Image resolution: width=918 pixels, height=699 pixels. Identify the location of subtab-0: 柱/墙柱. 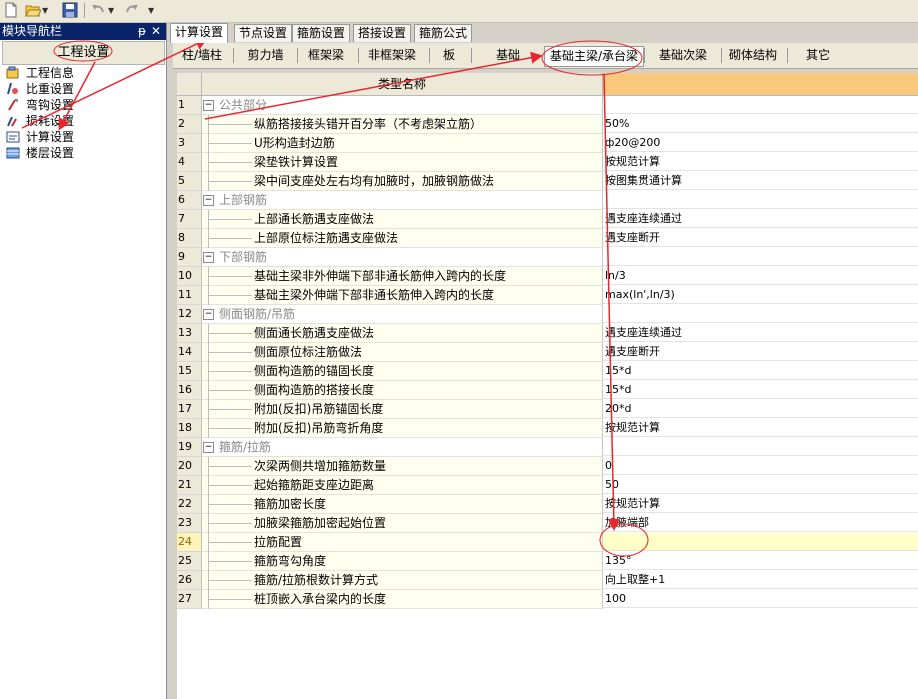
(202, 55).